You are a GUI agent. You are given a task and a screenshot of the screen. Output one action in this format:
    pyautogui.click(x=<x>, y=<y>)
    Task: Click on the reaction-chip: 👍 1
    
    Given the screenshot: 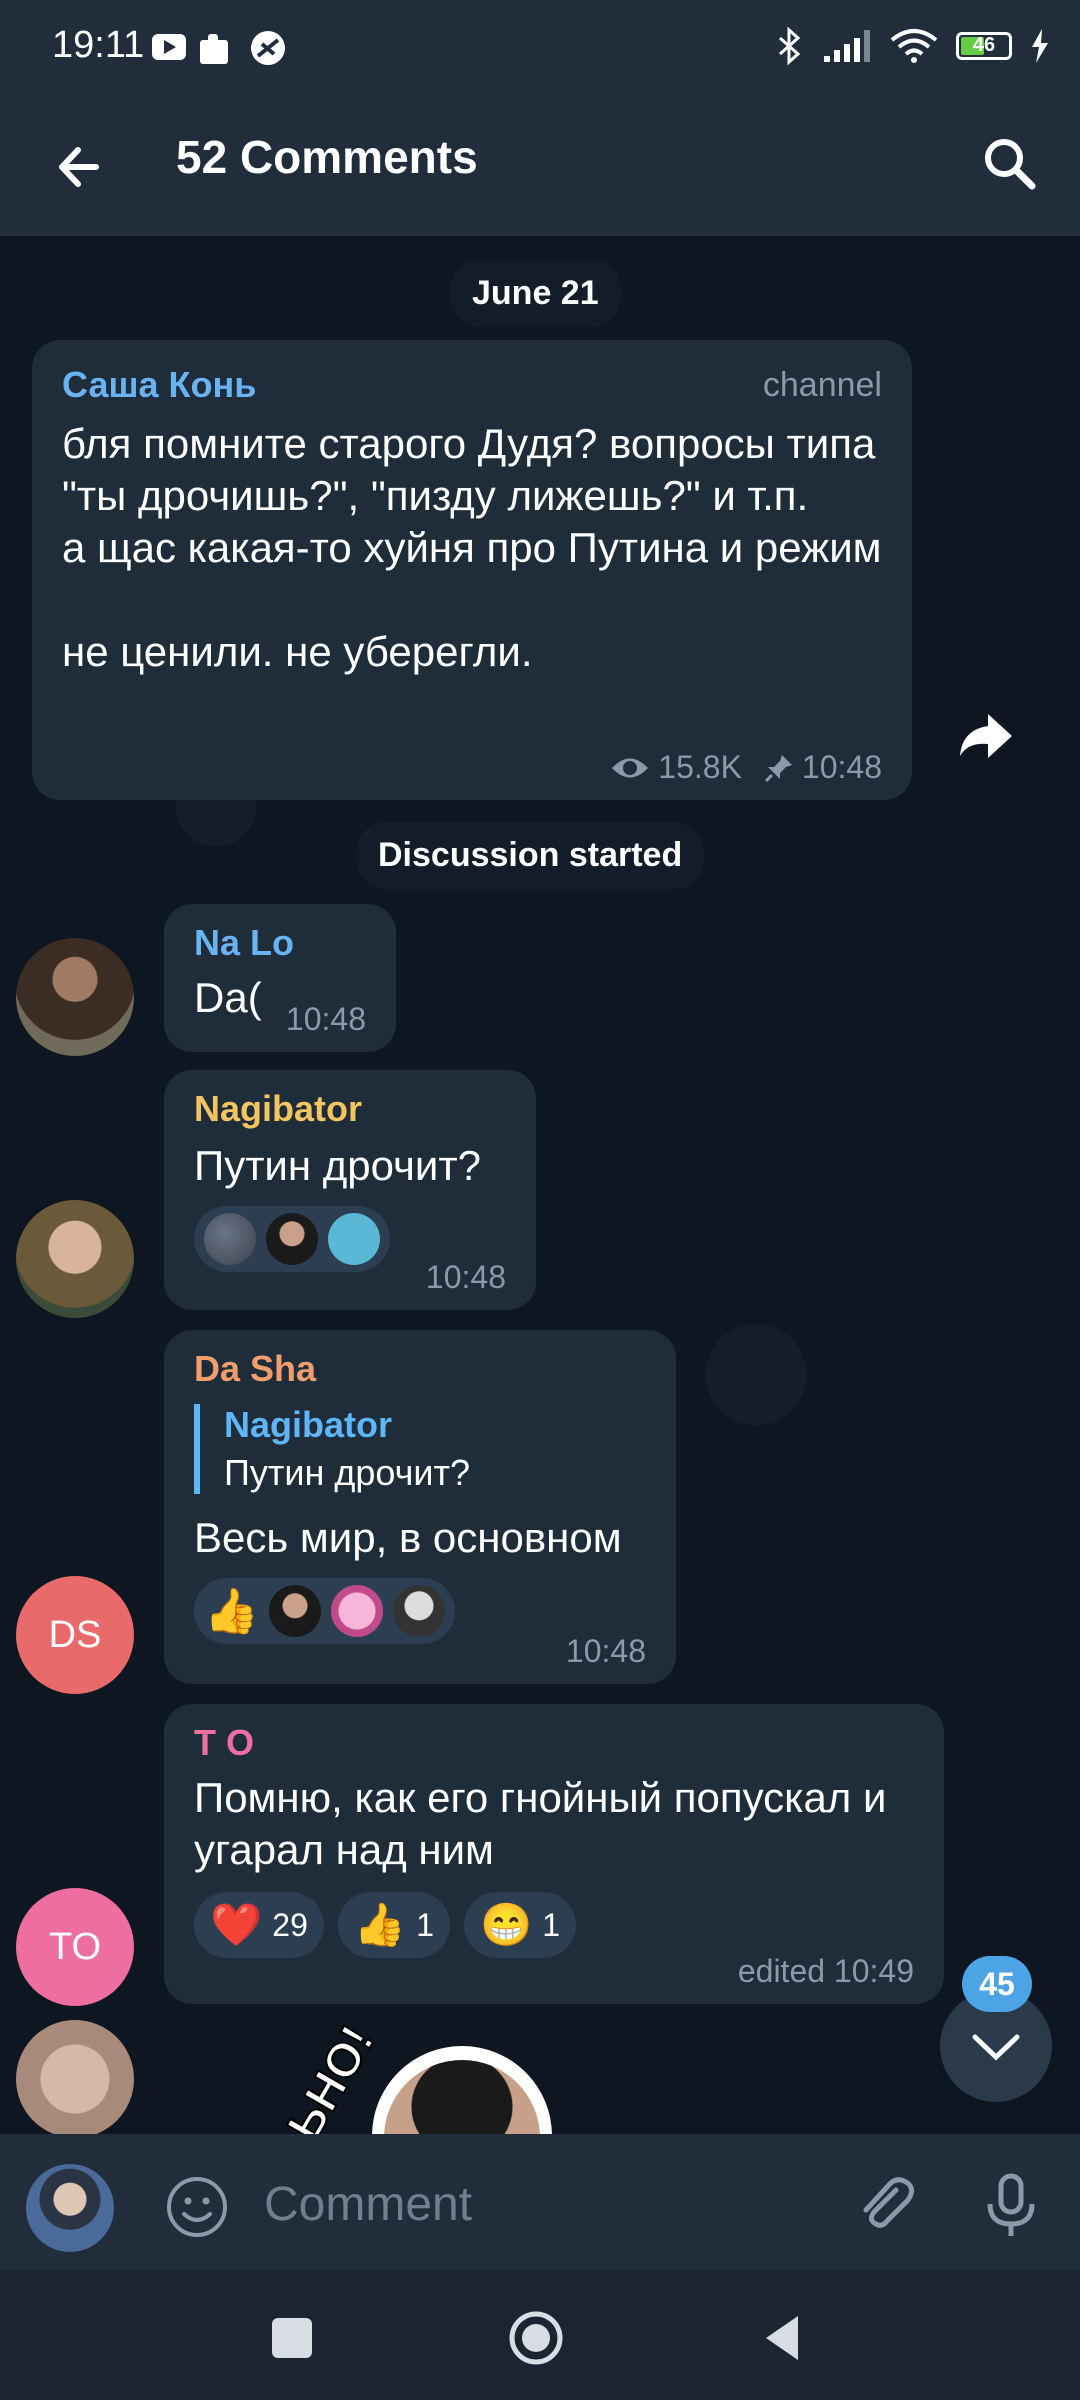 What is the action you would take?
    pyautogui.click(x=393, y=1925)
    